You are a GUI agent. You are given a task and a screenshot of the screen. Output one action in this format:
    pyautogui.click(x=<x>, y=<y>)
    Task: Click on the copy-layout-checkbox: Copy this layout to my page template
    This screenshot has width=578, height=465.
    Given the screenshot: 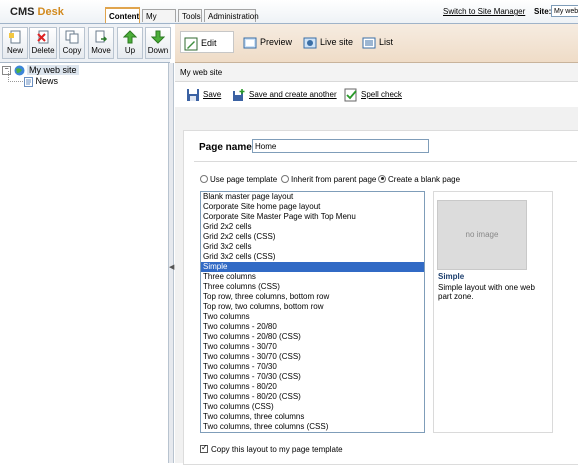 What is the action you would take?
    pyautogui.click(x=271, y=448)
    